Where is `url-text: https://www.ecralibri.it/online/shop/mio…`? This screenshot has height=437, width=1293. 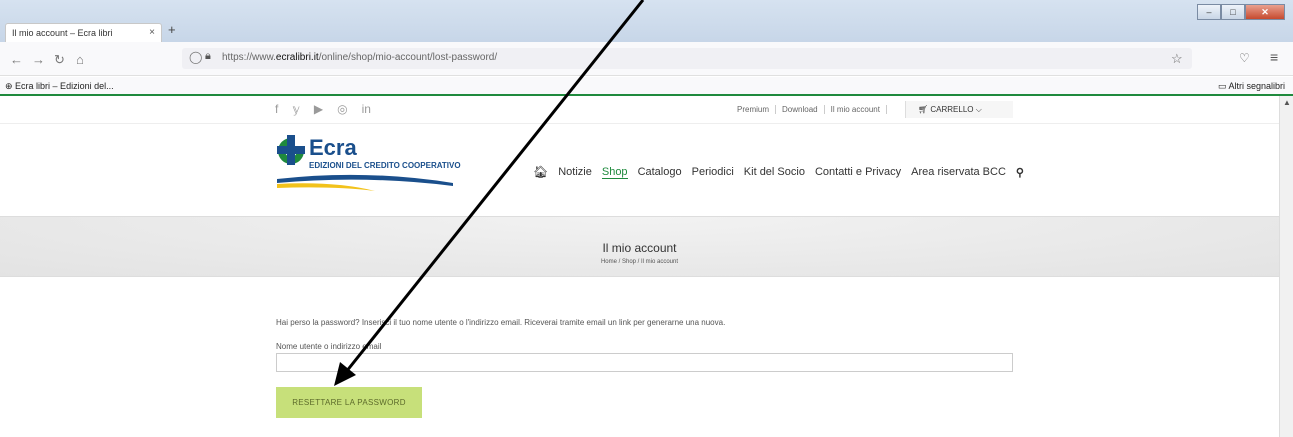 url-text: https://www.ecralibri.it/online/shop/mio… is located at coordinates (360, 57).